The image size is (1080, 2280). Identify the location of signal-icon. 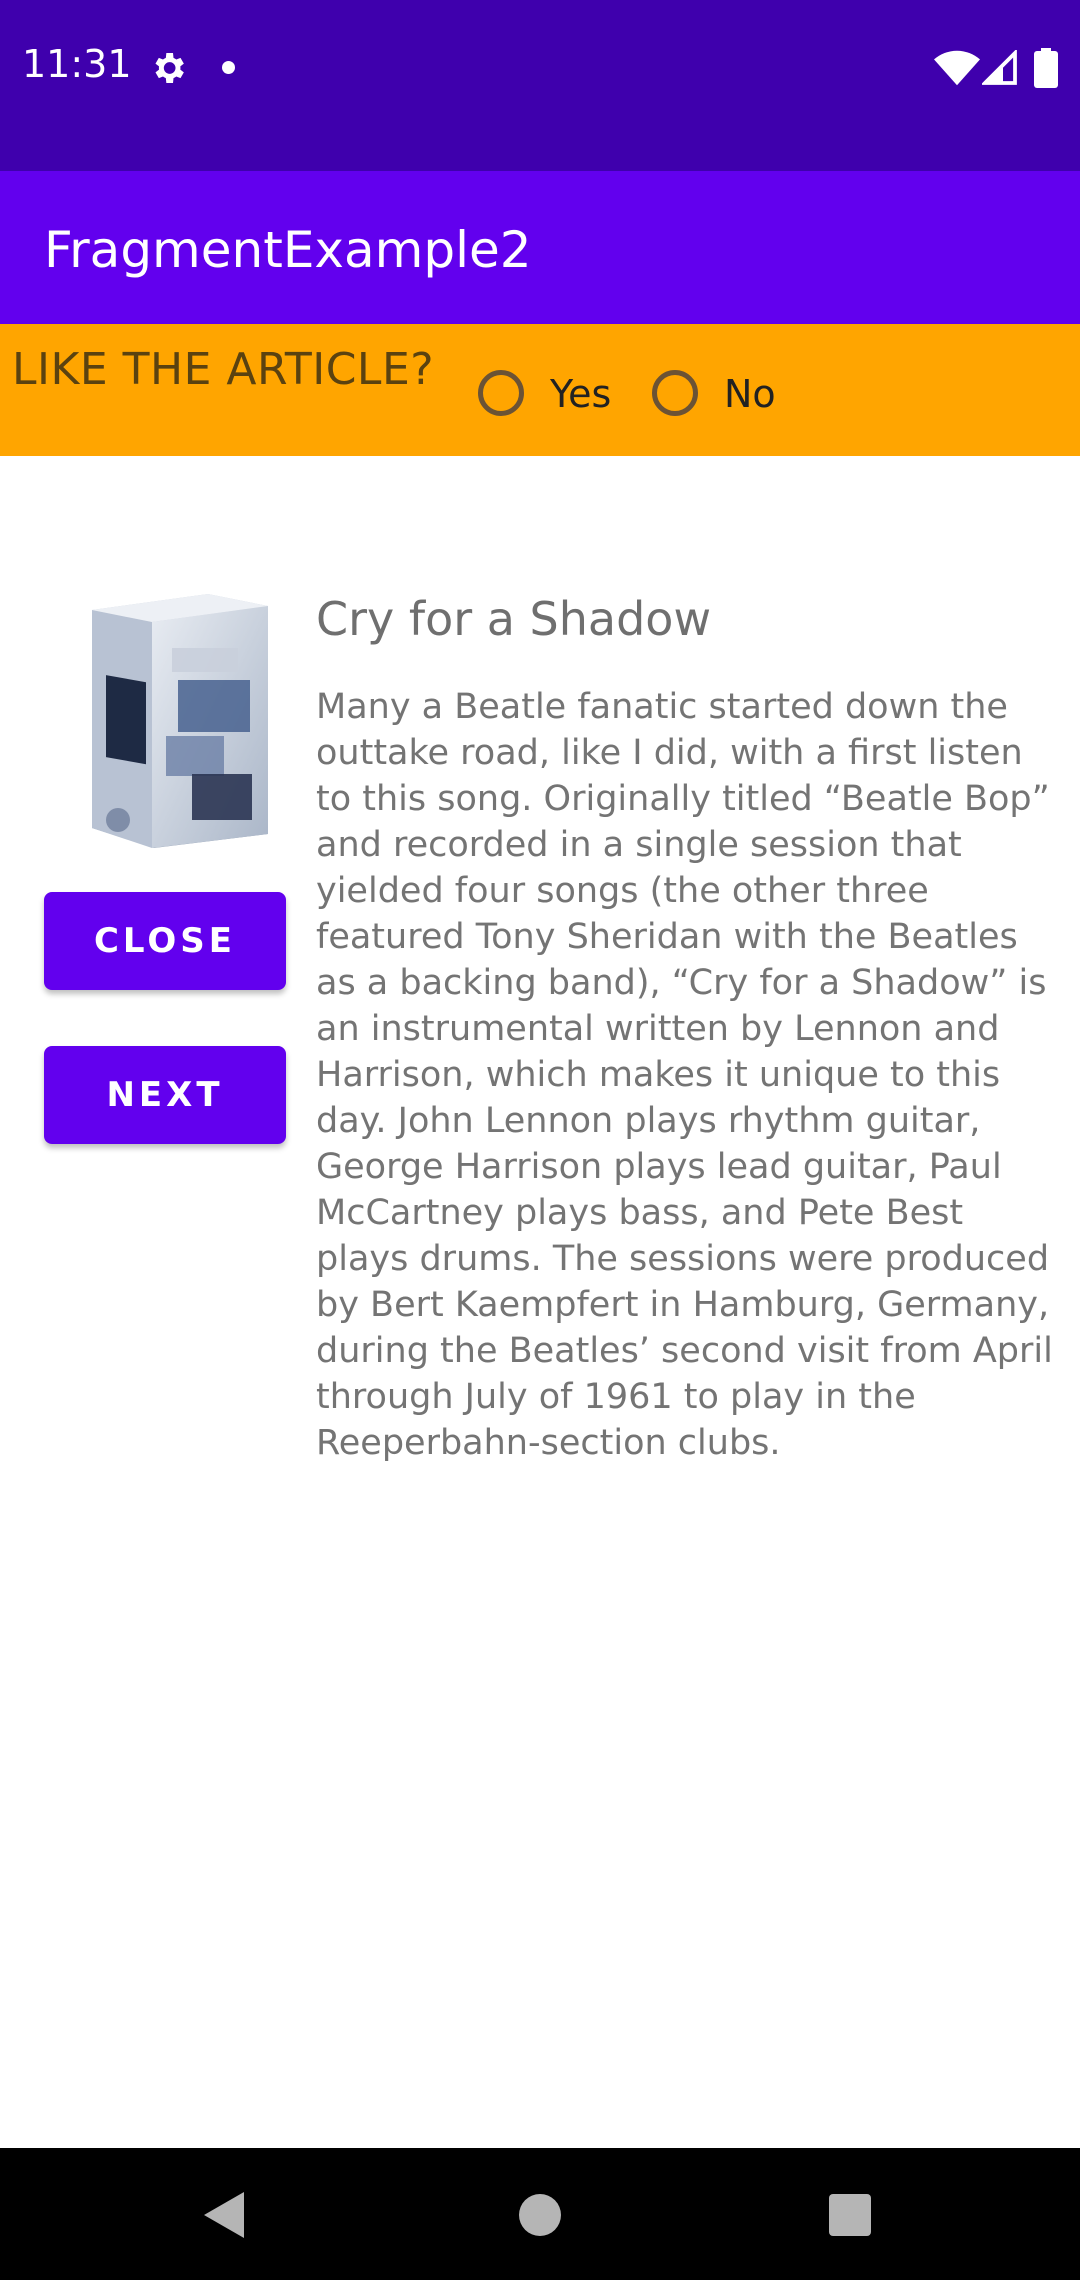
(999, 67).